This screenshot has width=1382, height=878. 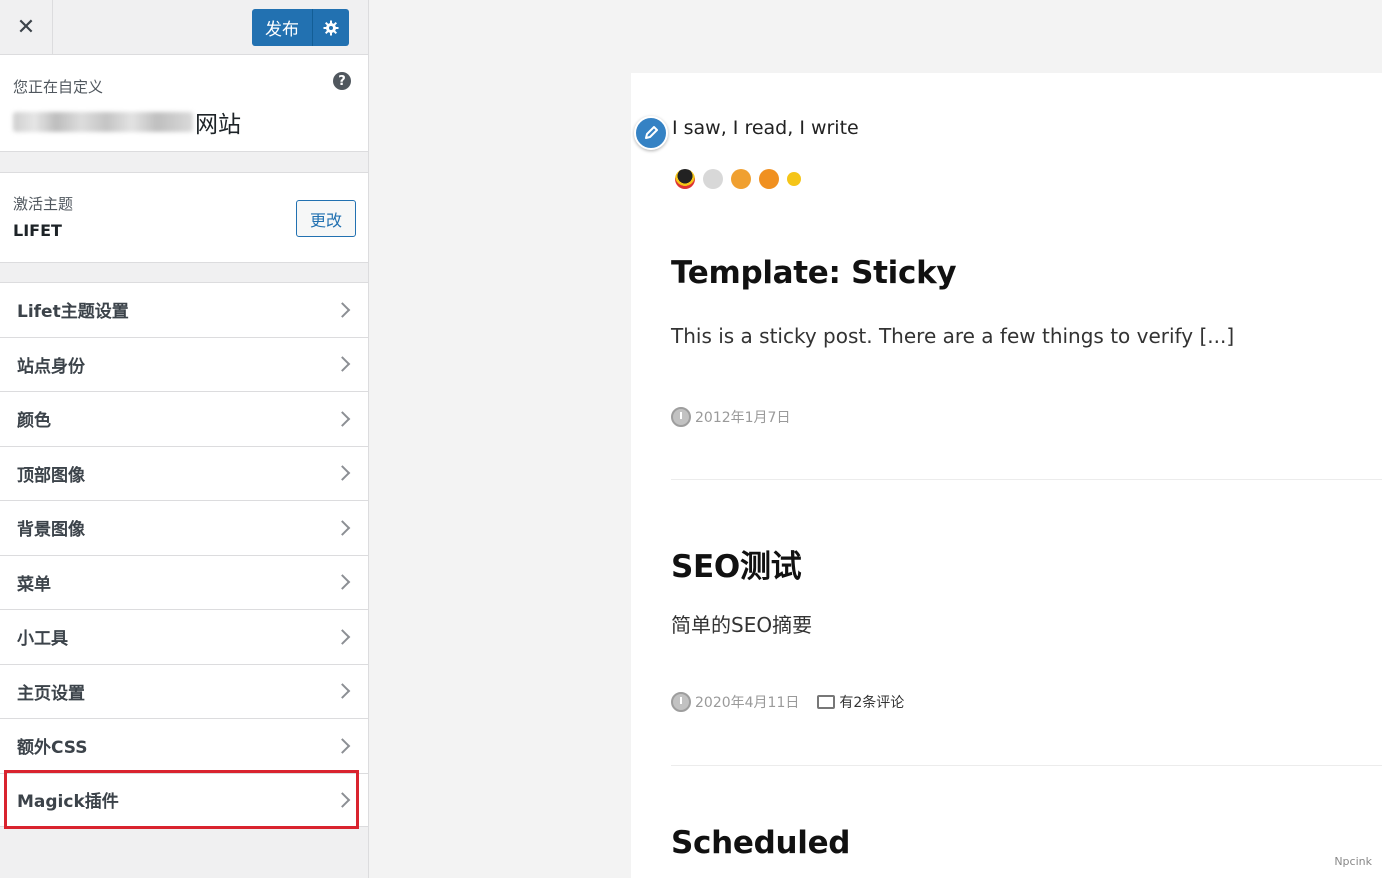 What do you see at coordinates (184, 636) in the screenshot?
I see `panel-widgets: 小工具` at bounding box center [184, 636].